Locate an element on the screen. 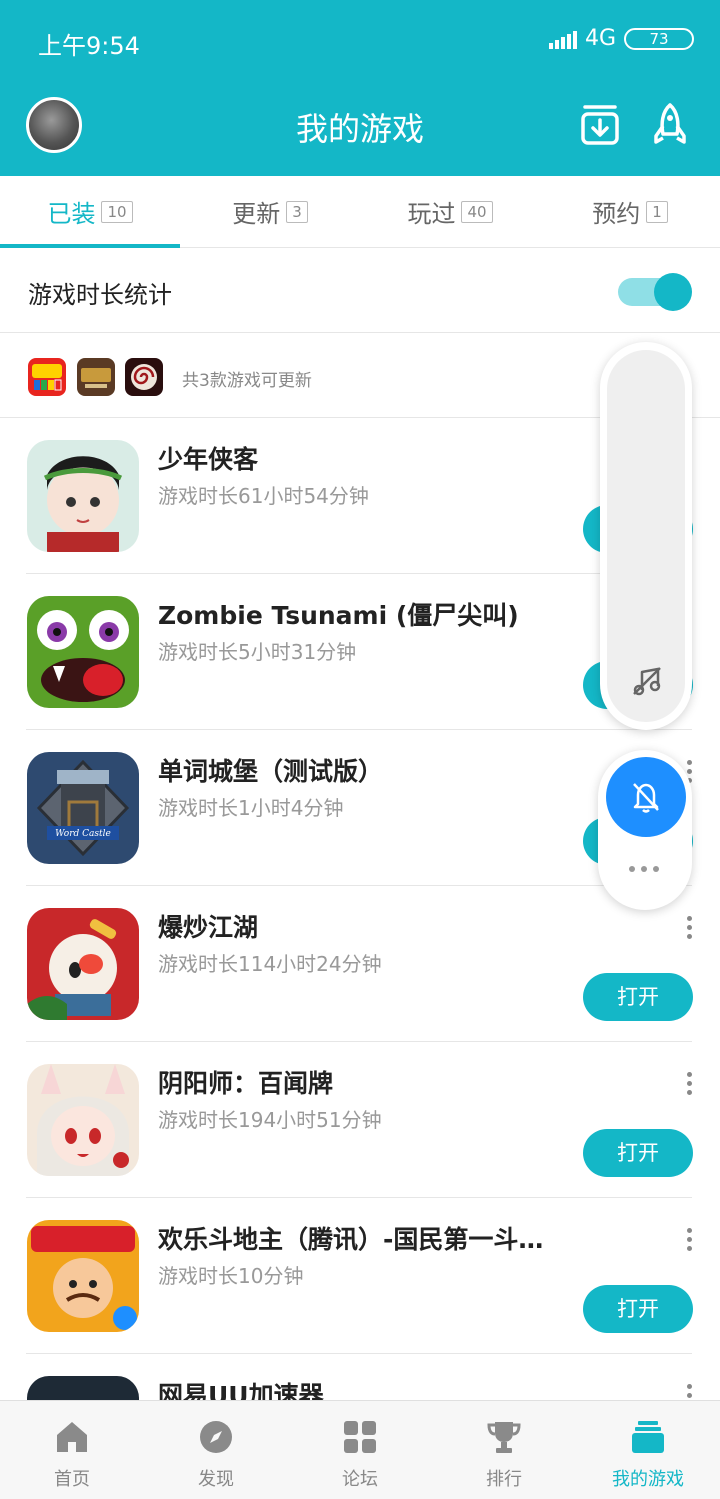 The width and height of the screenshot is (720, 1499). app-bar: 我的游戏 is located at coordinates (360, 129).